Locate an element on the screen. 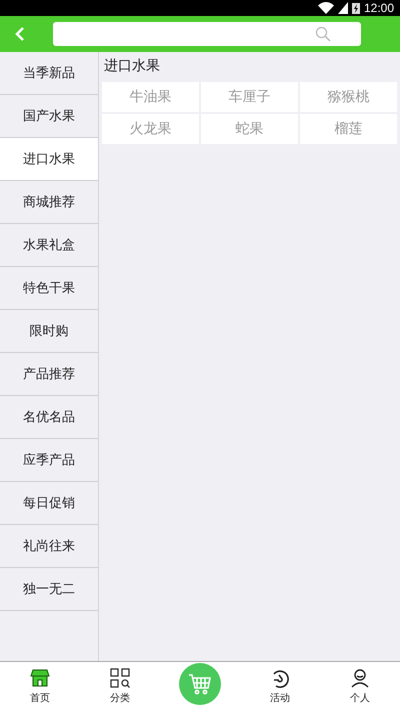  section-title: 进口水果 is located at coordinates (132, 66).